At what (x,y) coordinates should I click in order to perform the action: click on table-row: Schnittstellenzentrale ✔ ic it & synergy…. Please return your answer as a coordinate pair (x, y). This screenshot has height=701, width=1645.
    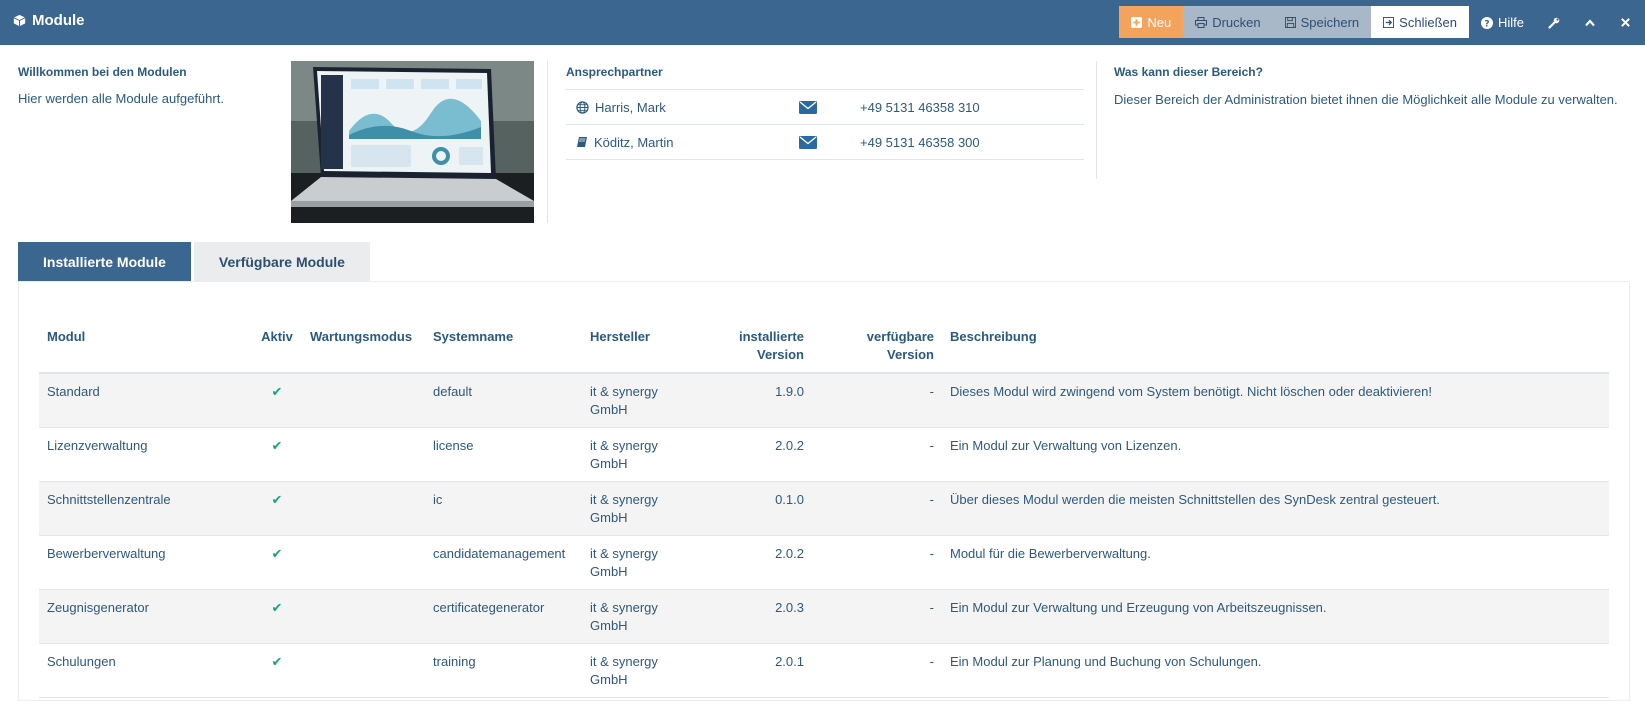
    Looking at the image, I should click on (824, 508).